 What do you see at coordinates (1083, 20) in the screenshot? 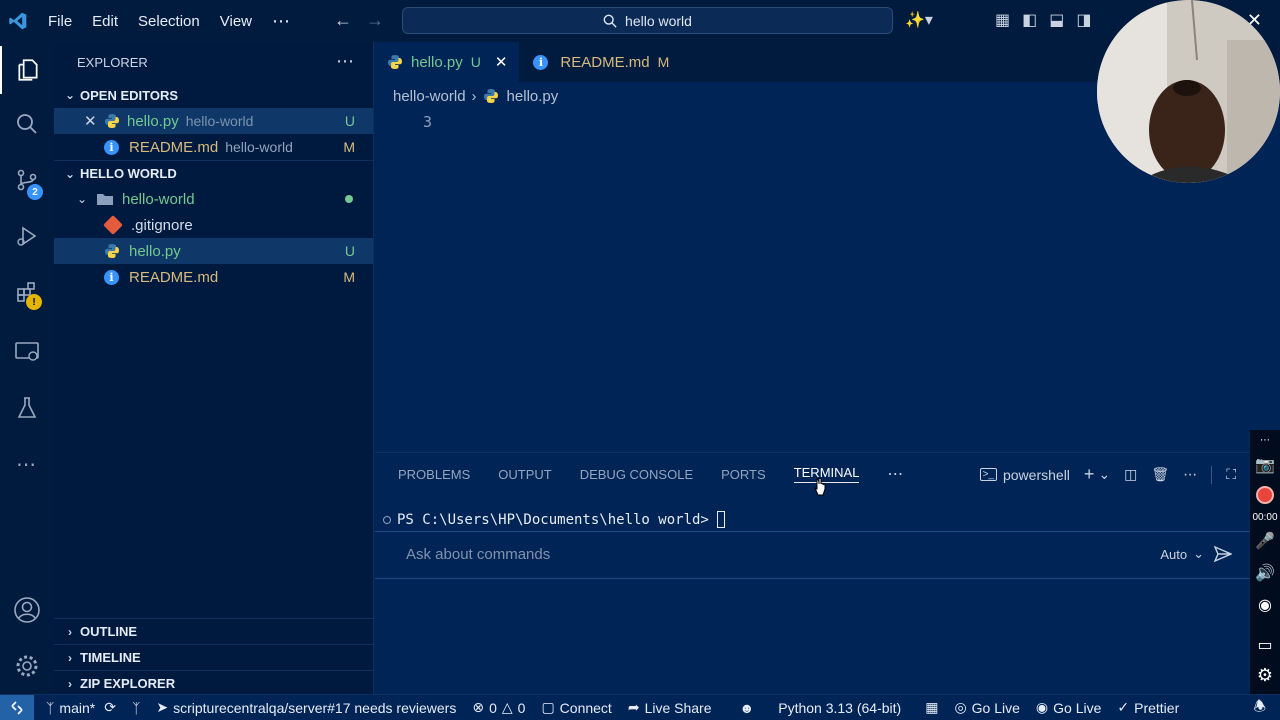
I see `toggle-secondary-sidebar-icon: ◨` at bounding box center [1083, 20].